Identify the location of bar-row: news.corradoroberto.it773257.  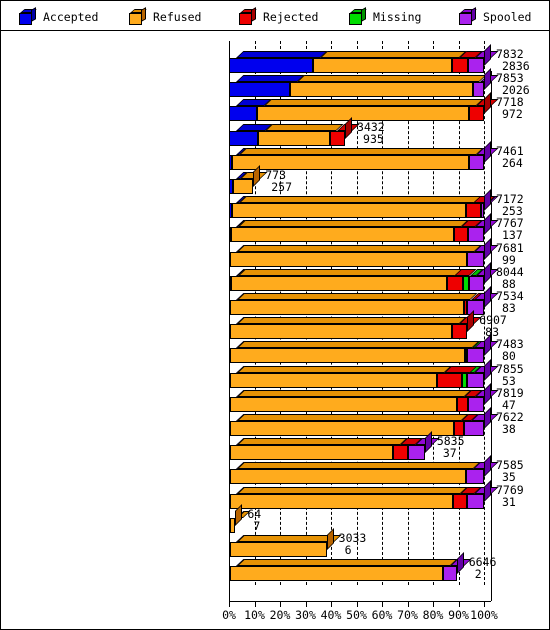
(356, 181).